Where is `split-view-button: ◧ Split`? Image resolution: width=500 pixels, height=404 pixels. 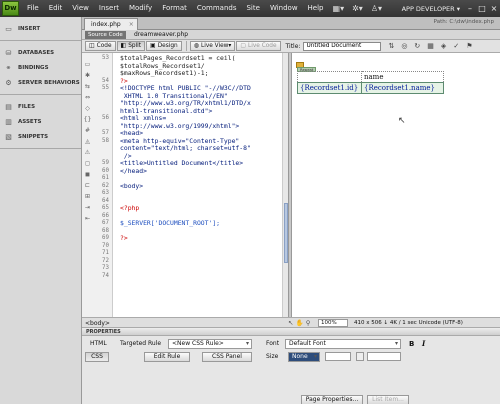
split-view-button: ◧ Split is located at coordinates (131, 46).